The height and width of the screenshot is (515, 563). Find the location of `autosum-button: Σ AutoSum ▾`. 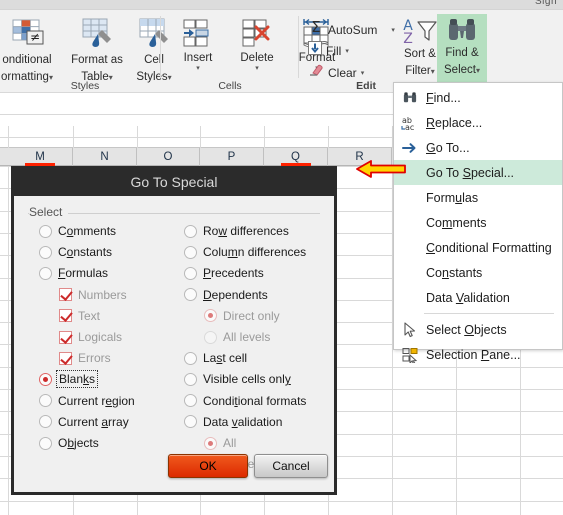

autosum-button: Σ AutoSum ▾ is located at coordinates (351, 29).